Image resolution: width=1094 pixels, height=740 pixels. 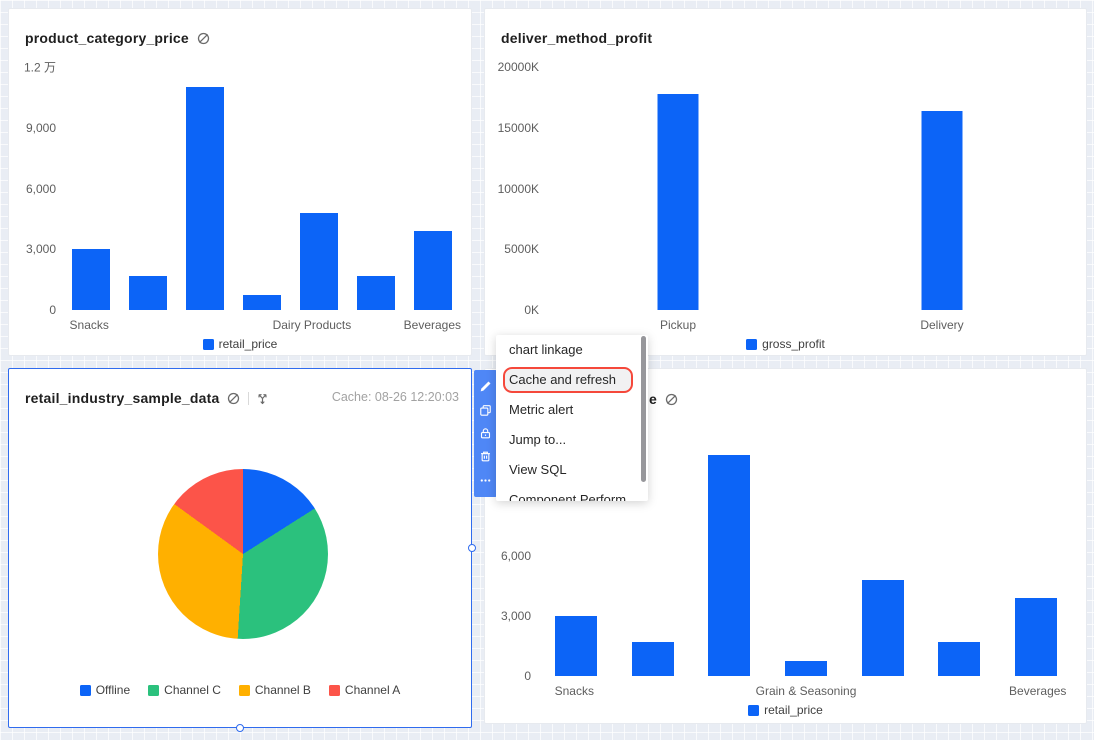 What do you see at coordinates (39, 67) in the screenshot?
I see `y-tick: 1.2 万` at bounding box center [39, 67].